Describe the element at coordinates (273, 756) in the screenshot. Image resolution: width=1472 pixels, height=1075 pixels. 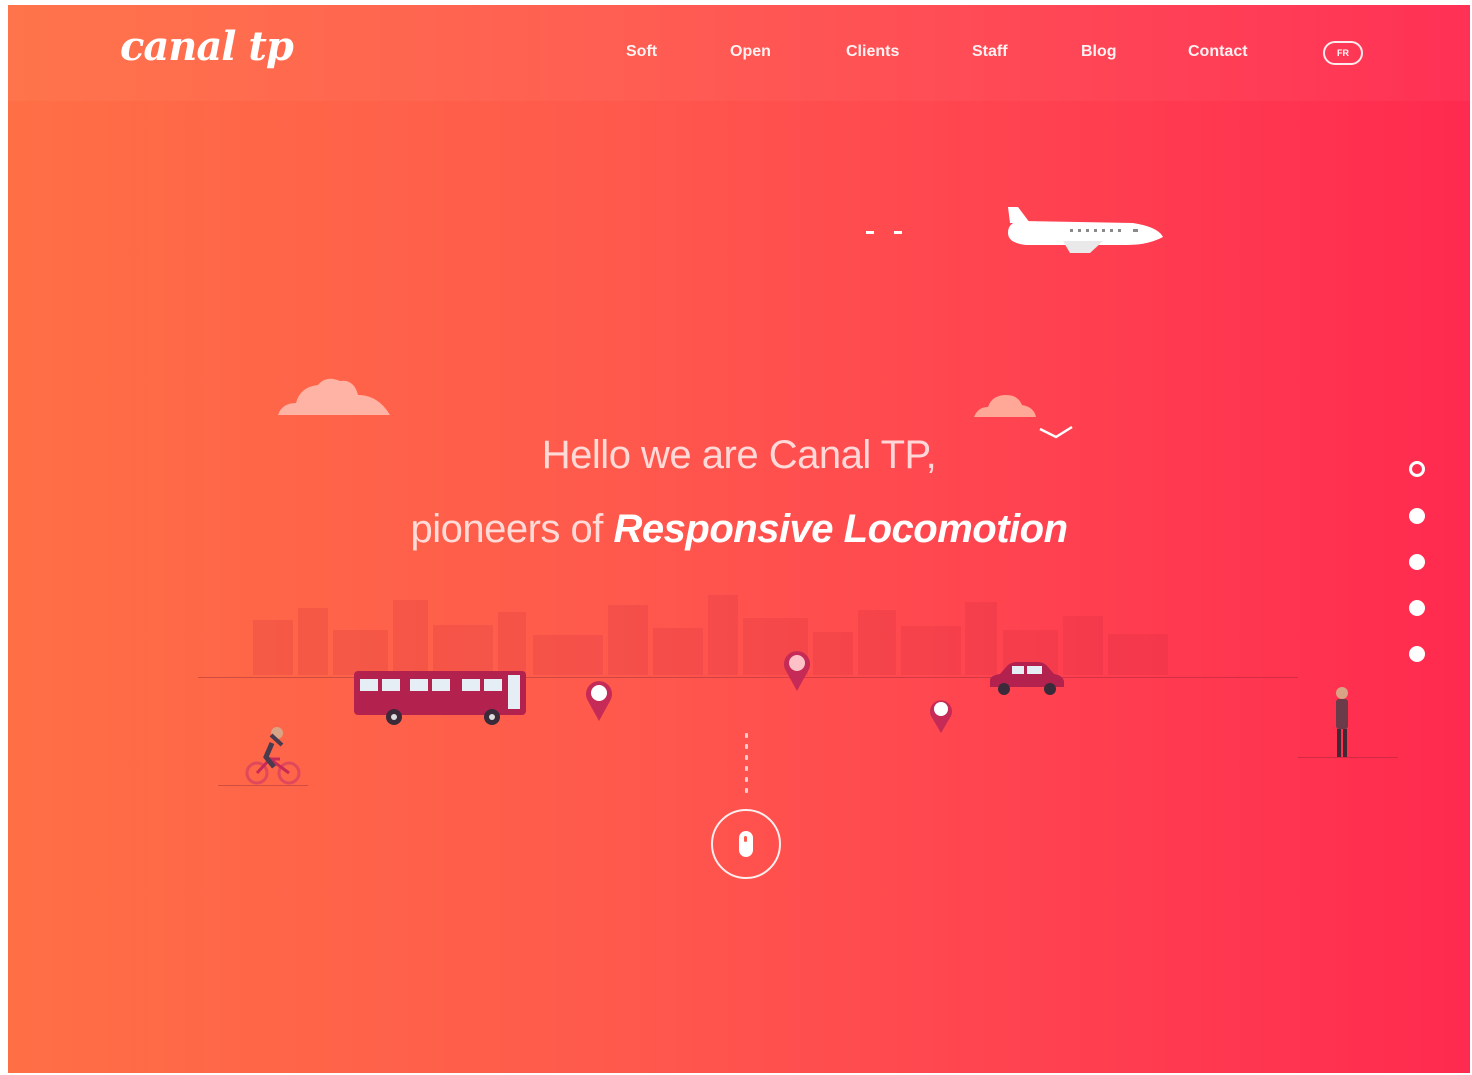
I see `cyclist-icon` at that location.